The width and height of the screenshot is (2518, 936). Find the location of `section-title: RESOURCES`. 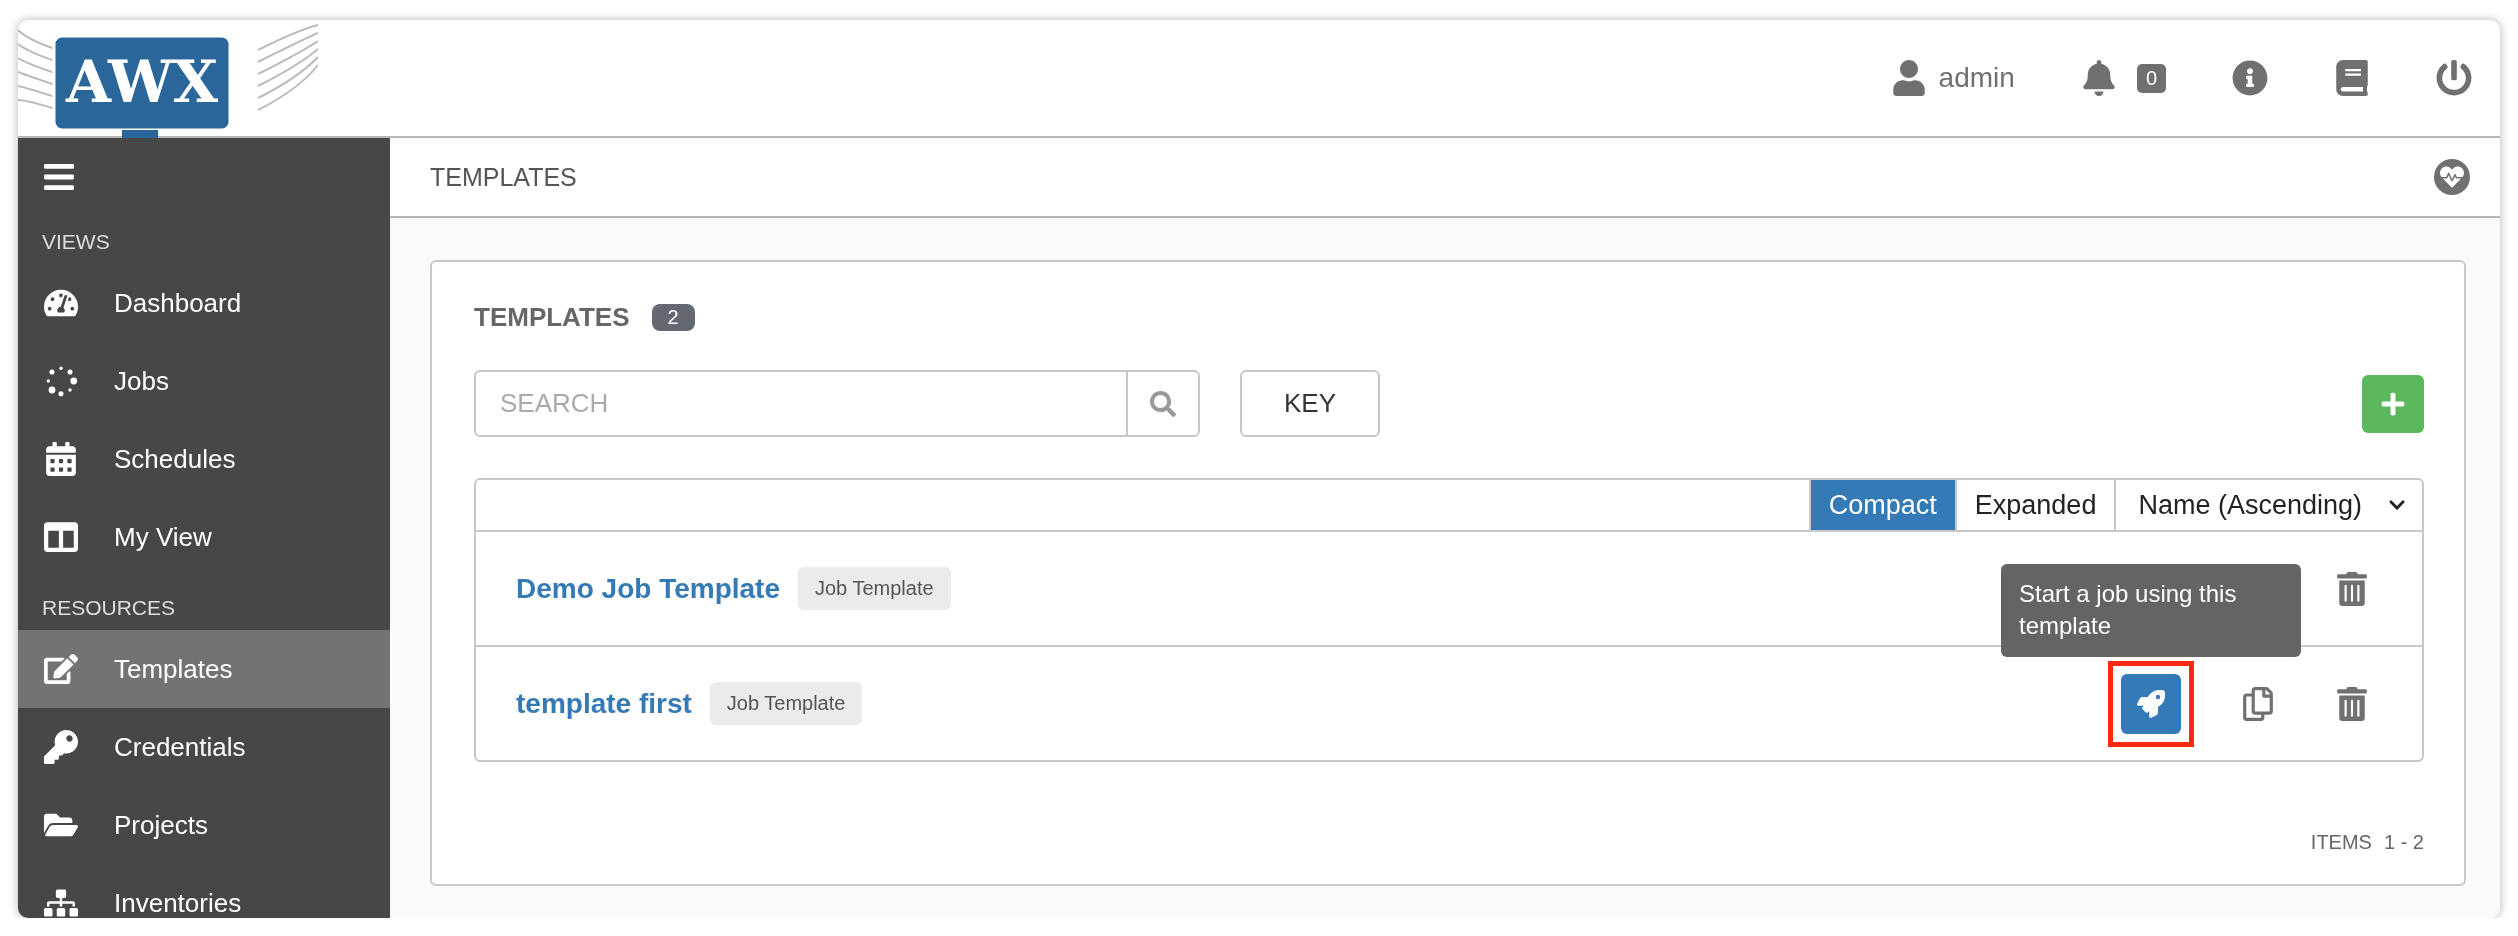

section-title: RESOURCES is located at coordinates (109, 608).